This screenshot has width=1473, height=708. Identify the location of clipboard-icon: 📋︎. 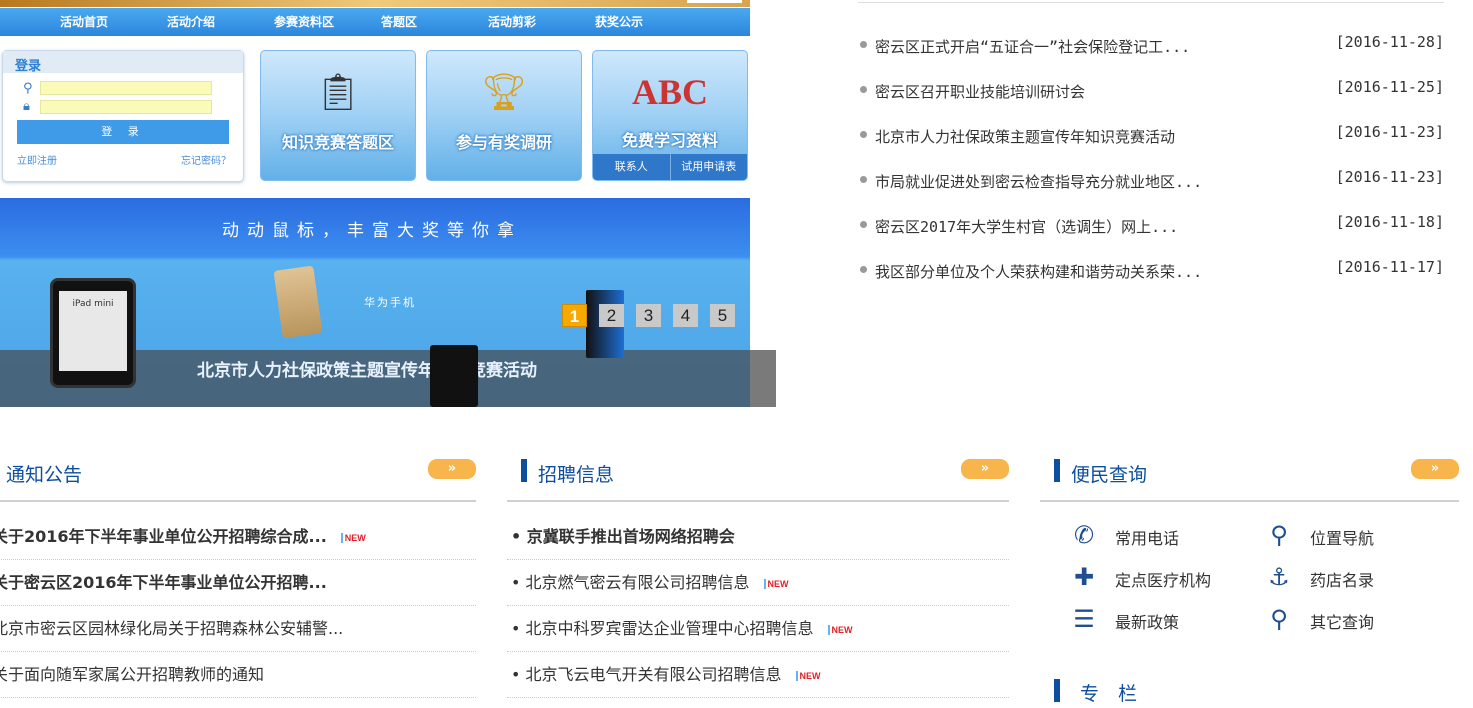
(338, 92).